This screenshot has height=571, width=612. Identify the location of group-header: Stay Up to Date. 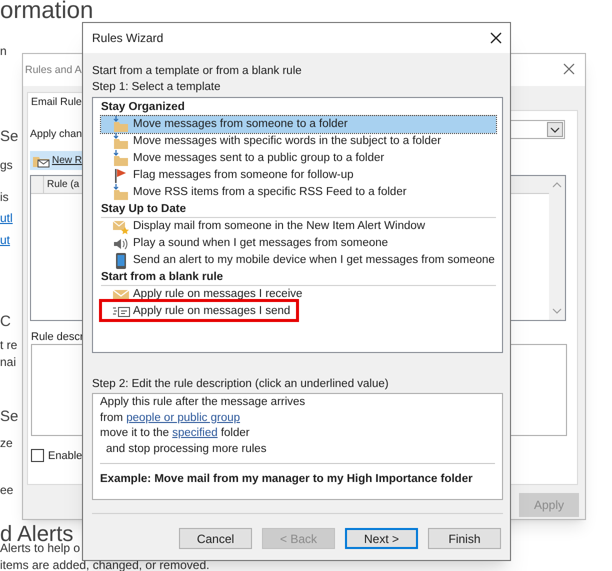
(298, 209).